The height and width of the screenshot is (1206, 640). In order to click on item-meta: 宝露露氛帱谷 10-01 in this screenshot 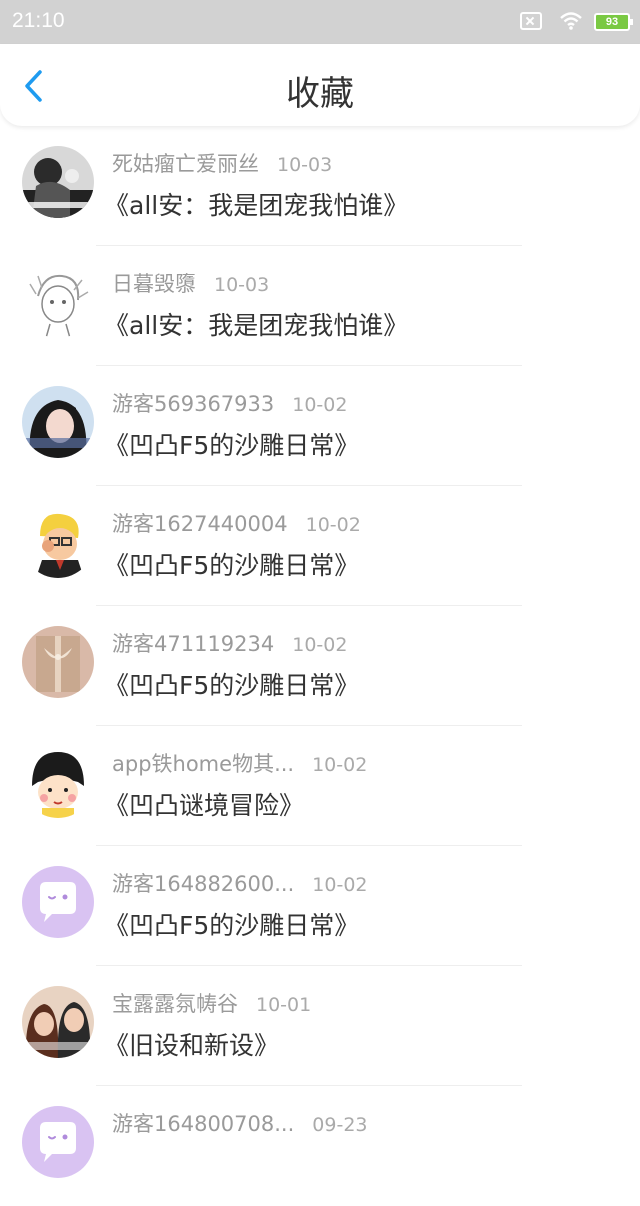, I will do `click(211, 1003)`.